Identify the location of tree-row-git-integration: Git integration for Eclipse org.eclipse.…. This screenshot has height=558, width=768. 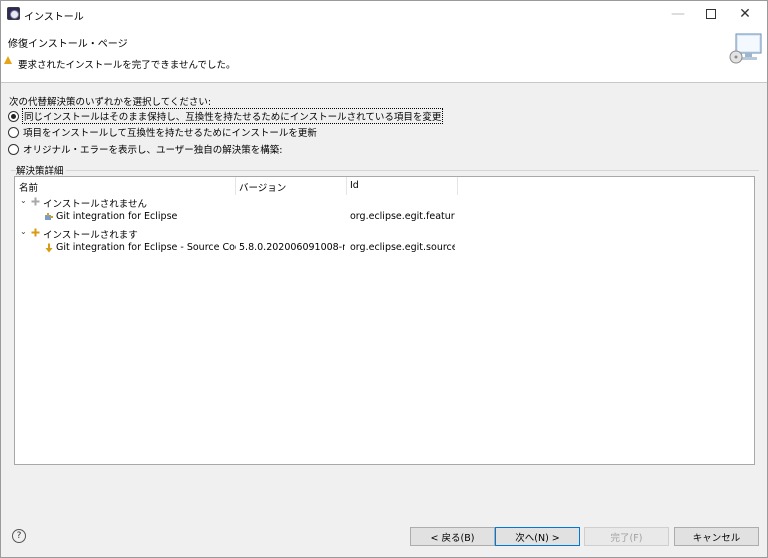
(384, 217).